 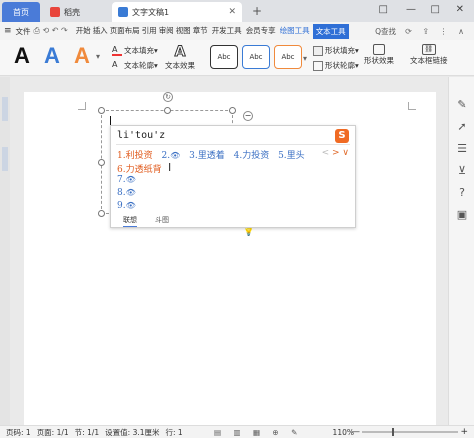 I want to click on shape-style-3: Abc, so click(x=288, y=57).